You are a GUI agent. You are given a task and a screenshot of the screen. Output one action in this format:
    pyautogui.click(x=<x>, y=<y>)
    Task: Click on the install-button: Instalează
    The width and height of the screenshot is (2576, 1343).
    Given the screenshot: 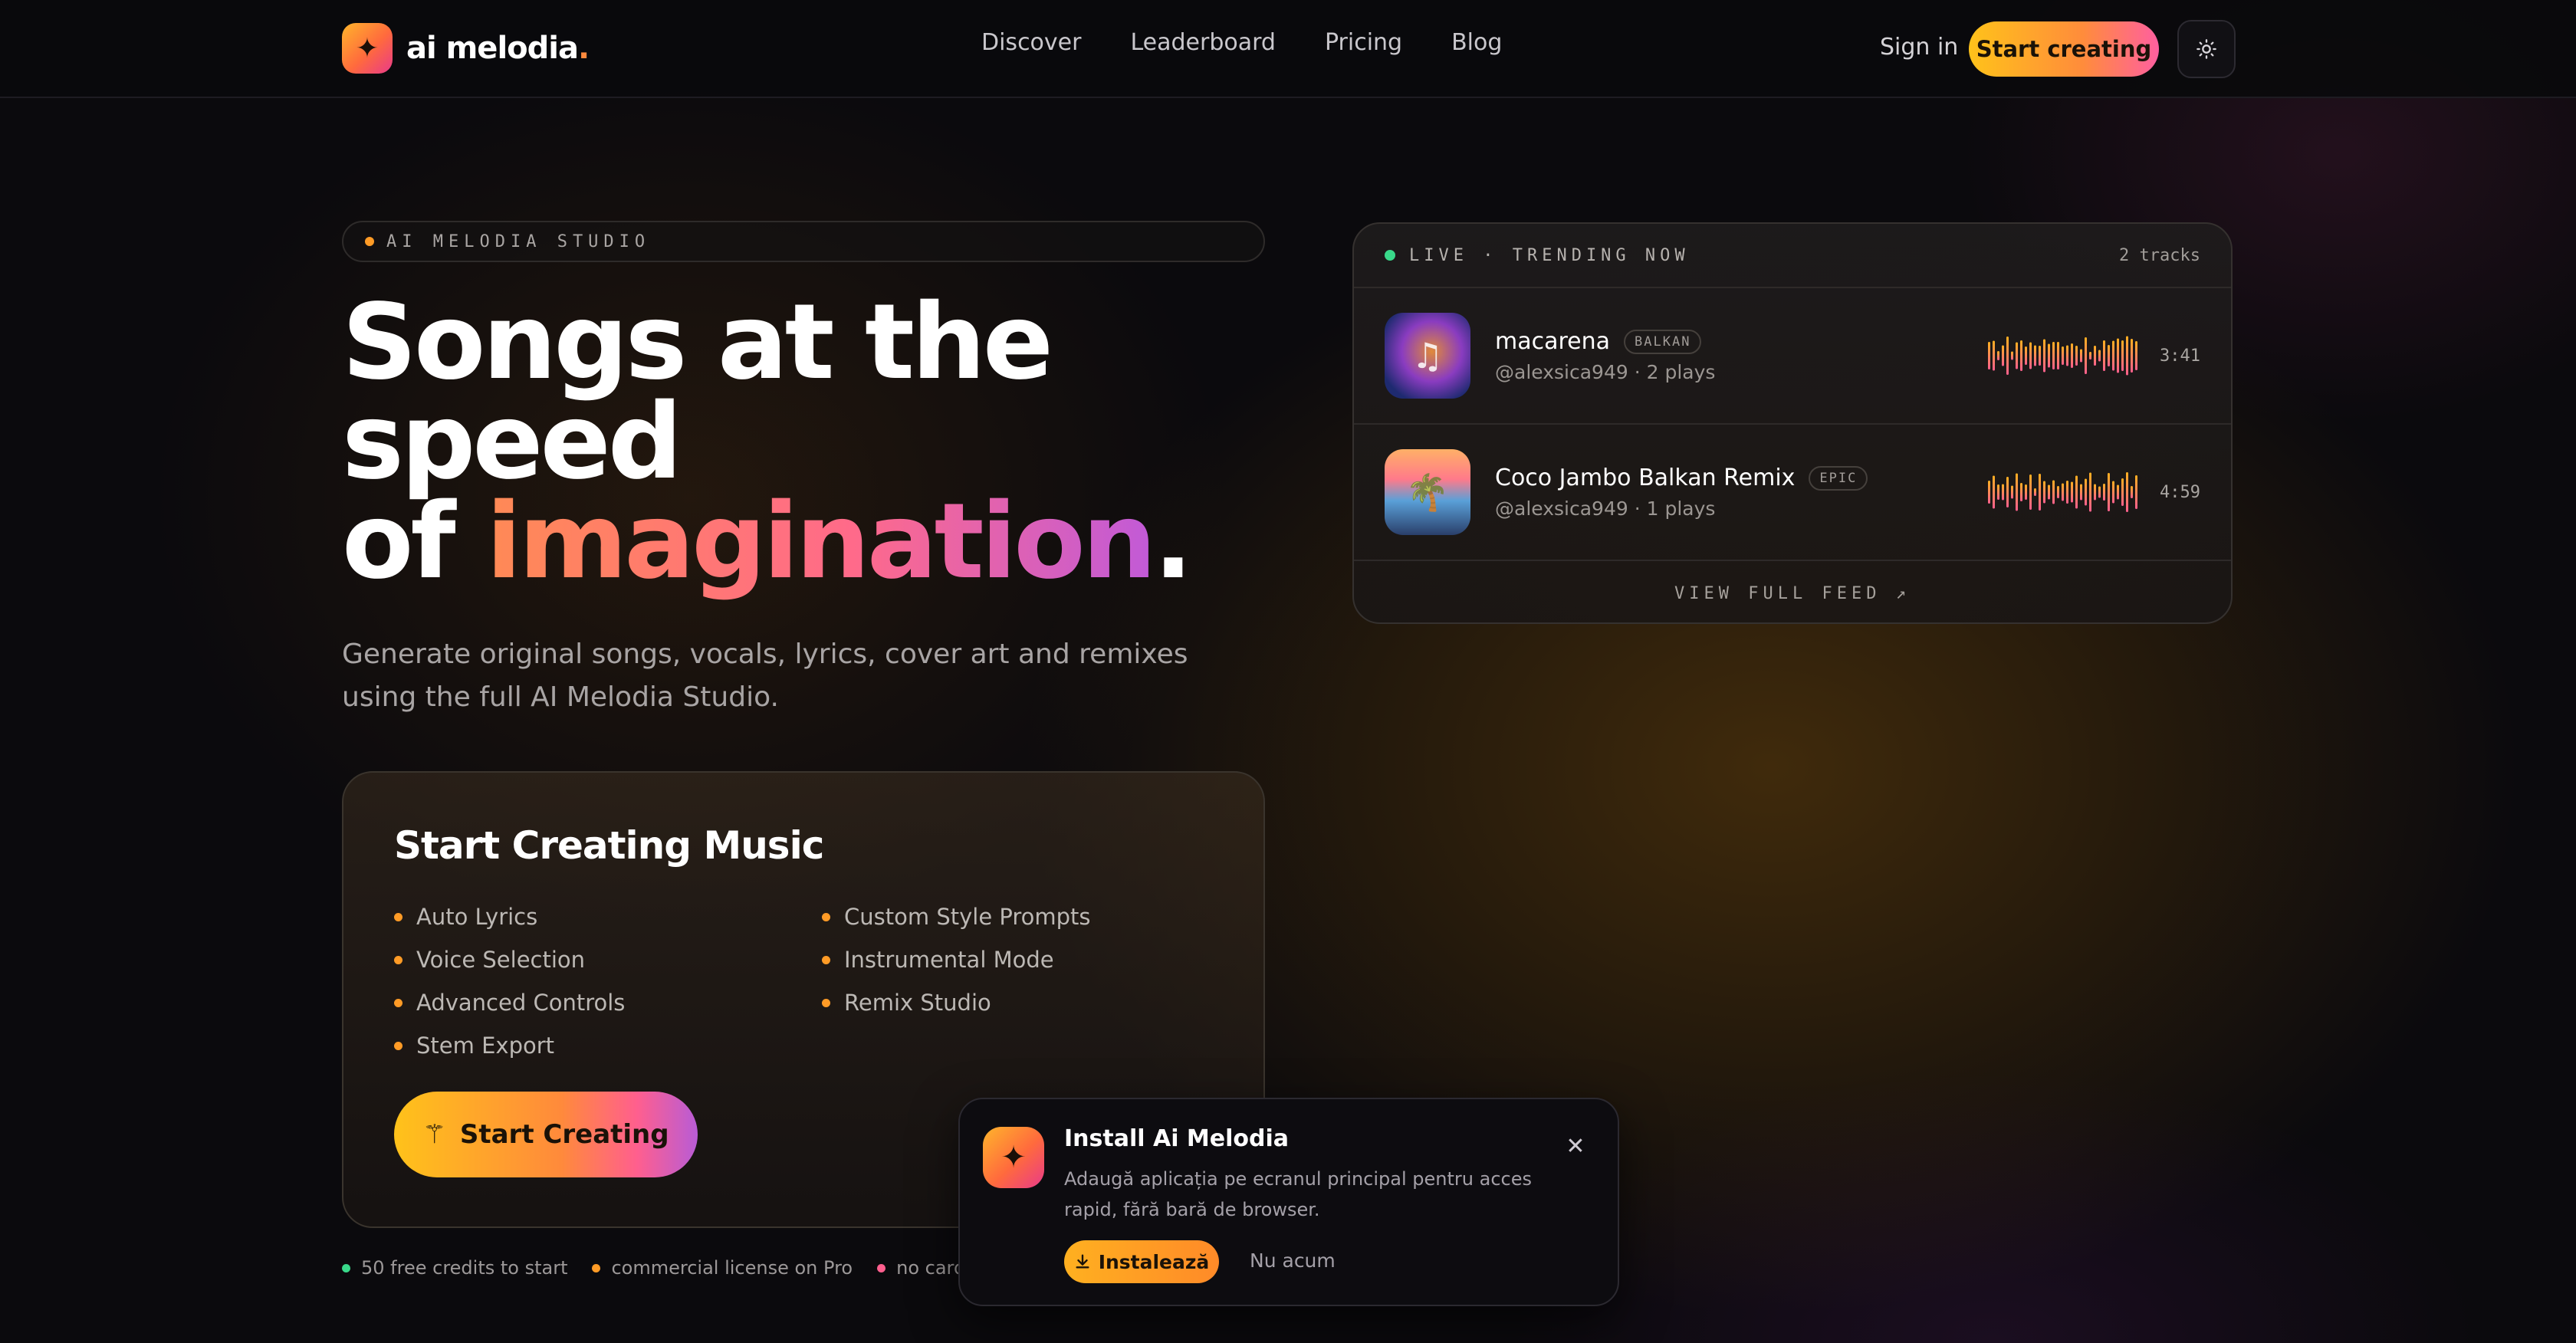 What is the action you would take?
    pyautogui.click(x=1142, y=1261)
    